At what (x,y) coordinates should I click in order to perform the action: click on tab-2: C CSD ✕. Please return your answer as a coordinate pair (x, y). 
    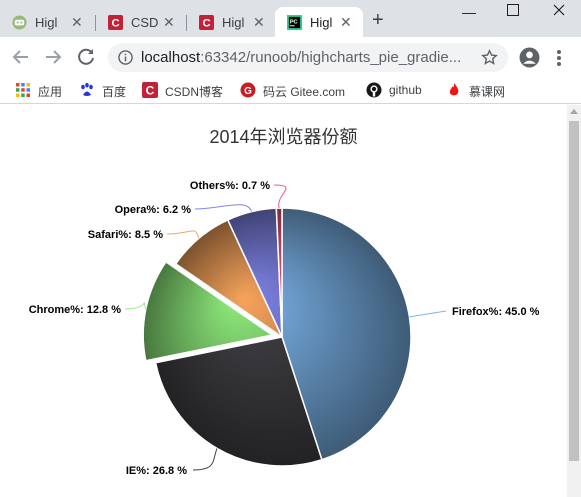
    Looking at the image, I should click on (141, 22).